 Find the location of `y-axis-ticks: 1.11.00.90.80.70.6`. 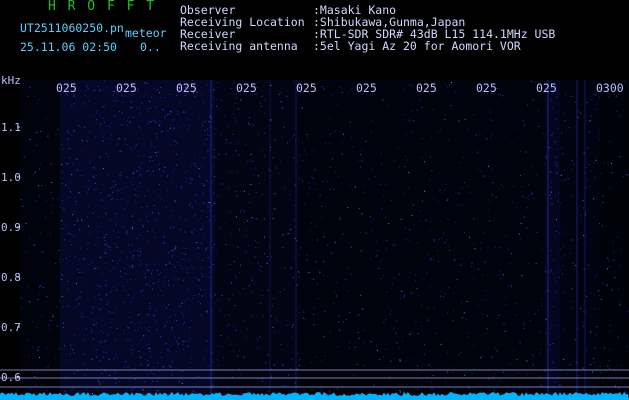

y-axis-ticks: 1.11.00.90.80.70.6 is located at coordinates (11, 252).